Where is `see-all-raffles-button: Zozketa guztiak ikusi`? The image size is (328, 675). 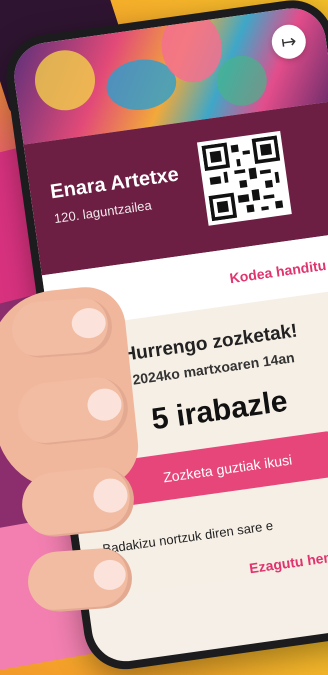 see-all-raffles-button: Zozketa guztiak ikusi is located at coordinates (221, 468).